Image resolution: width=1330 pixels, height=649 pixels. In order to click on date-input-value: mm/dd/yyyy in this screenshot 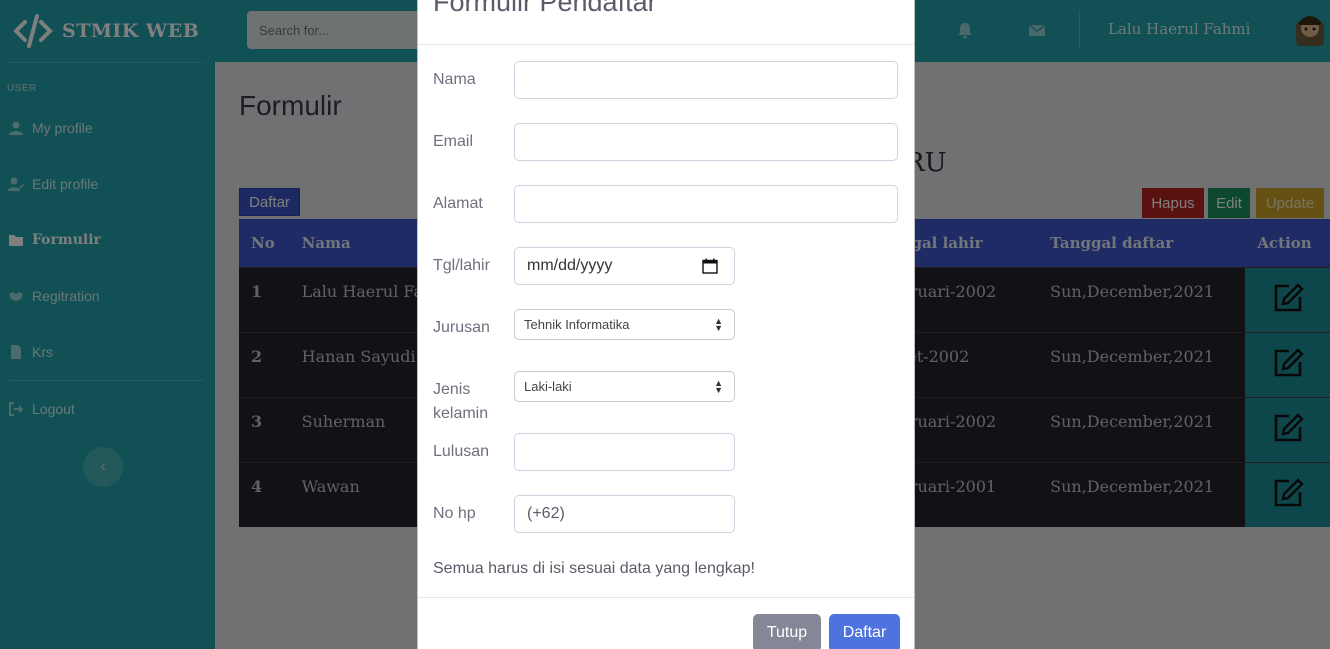, I will do `click(570, 265)`.